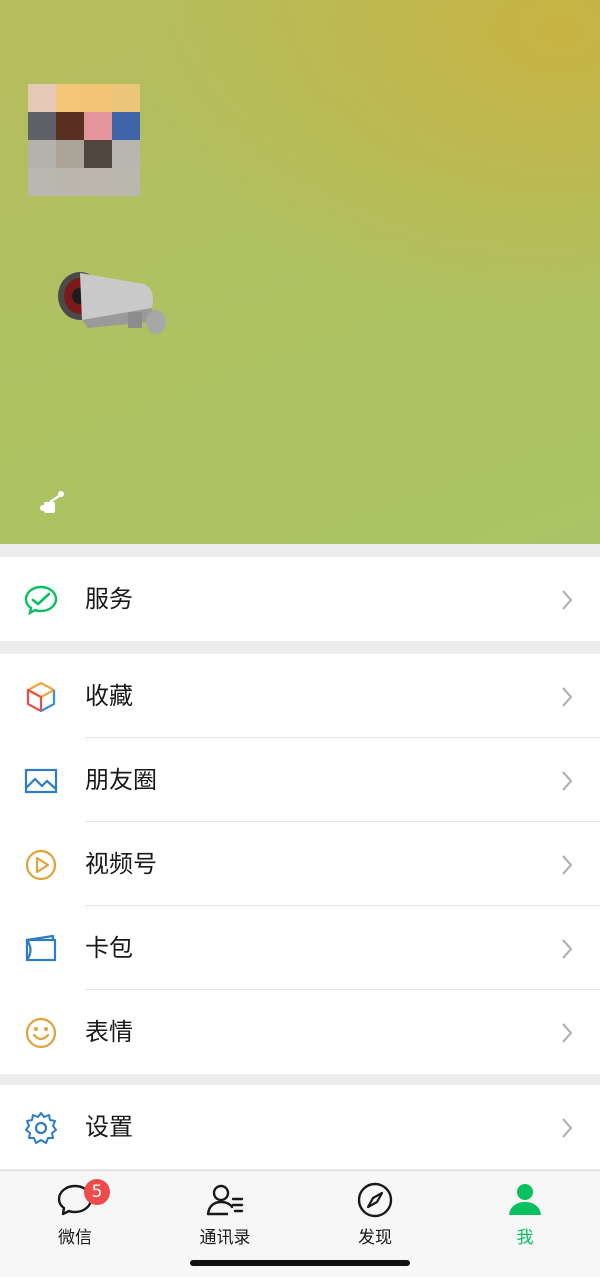 The image size is (600, 1277). What do you see at coordinates (121, 780) in the screenshot?
I see `menu-item-label: 朋友圈` at bounding box center [121, 780].